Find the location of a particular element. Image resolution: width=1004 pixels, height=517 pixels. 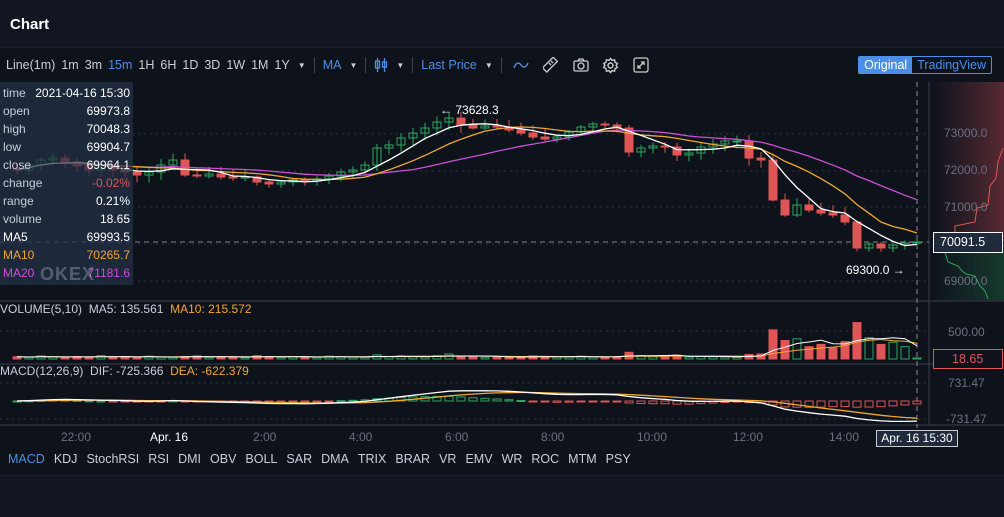

indicator-tab-emv: EMV is located at coordinates (478, 459).